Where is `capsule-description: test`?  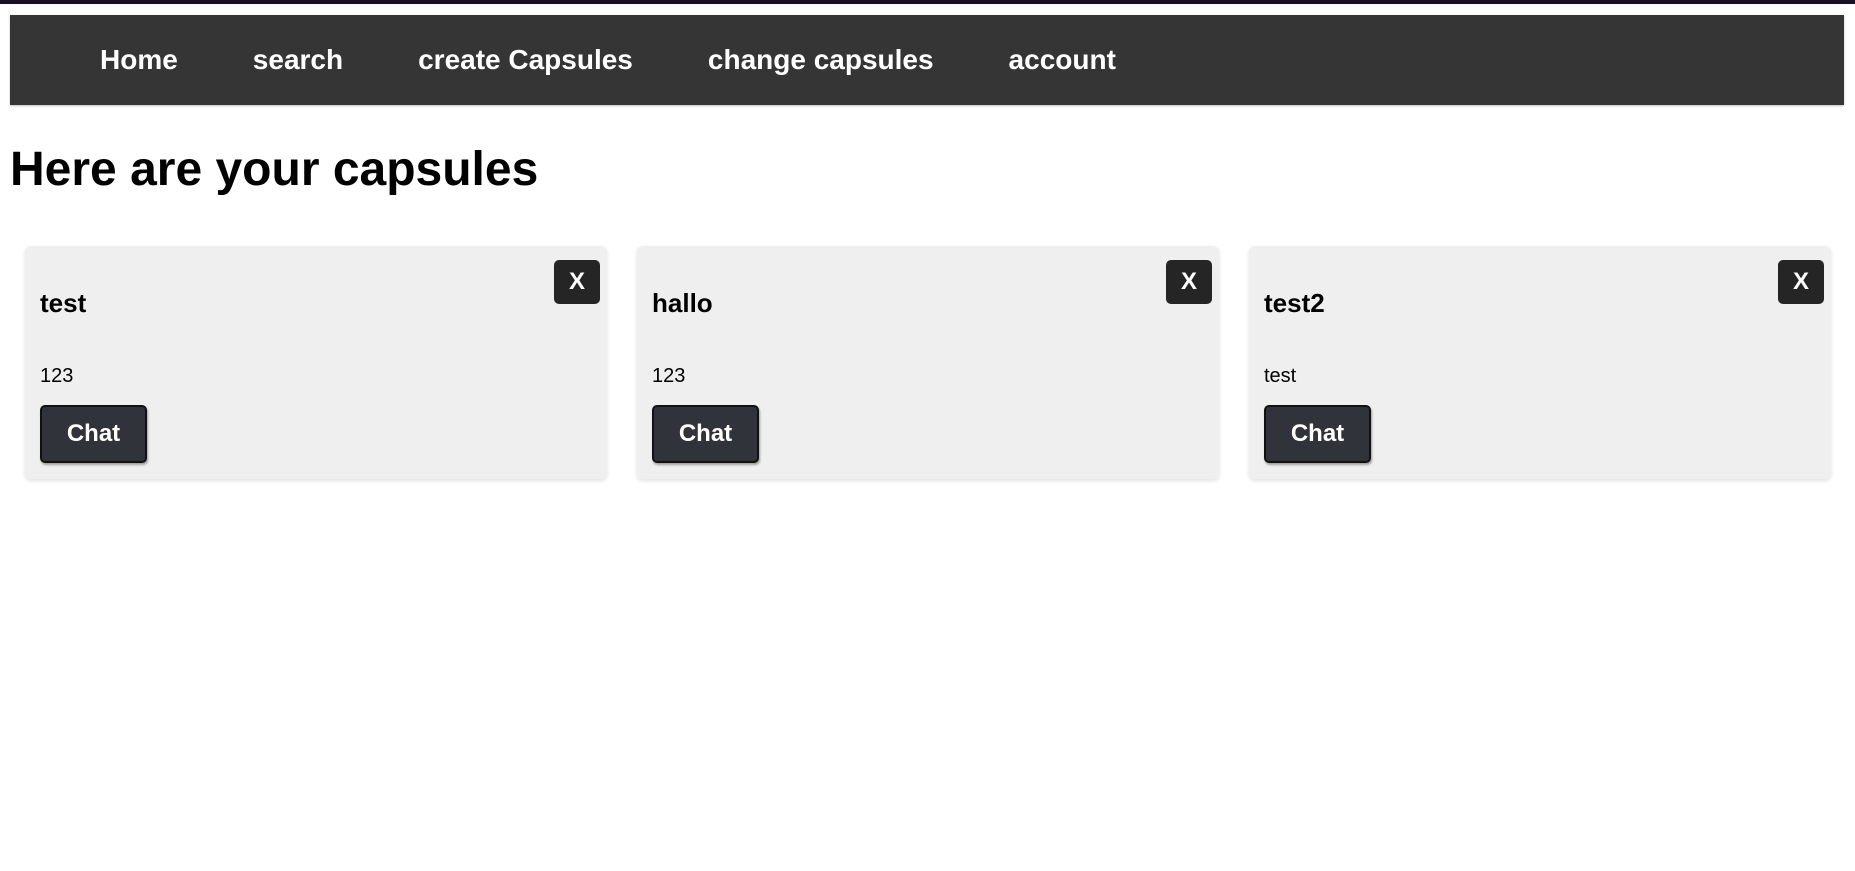
capsule-description: test is located at coordinates (1280, 376).